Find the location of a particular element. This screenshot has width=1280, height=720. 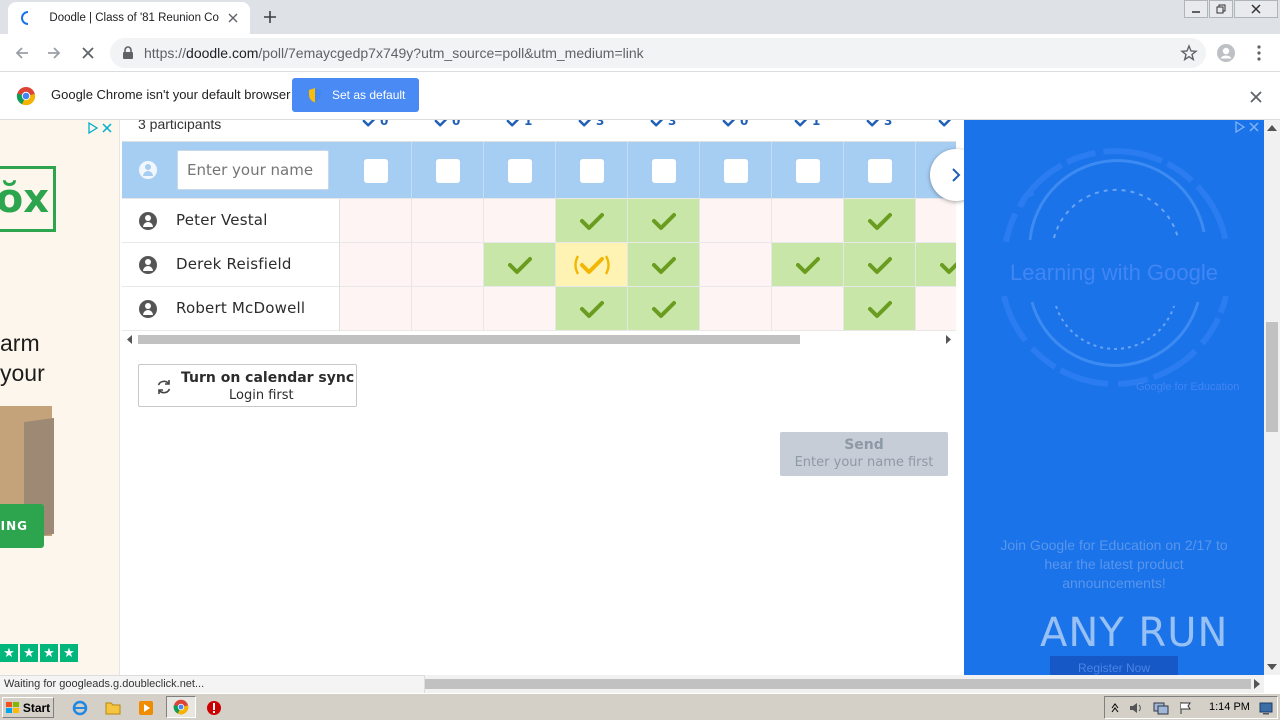

chrome-taskbar-icon is located at coordinates (181, 707).